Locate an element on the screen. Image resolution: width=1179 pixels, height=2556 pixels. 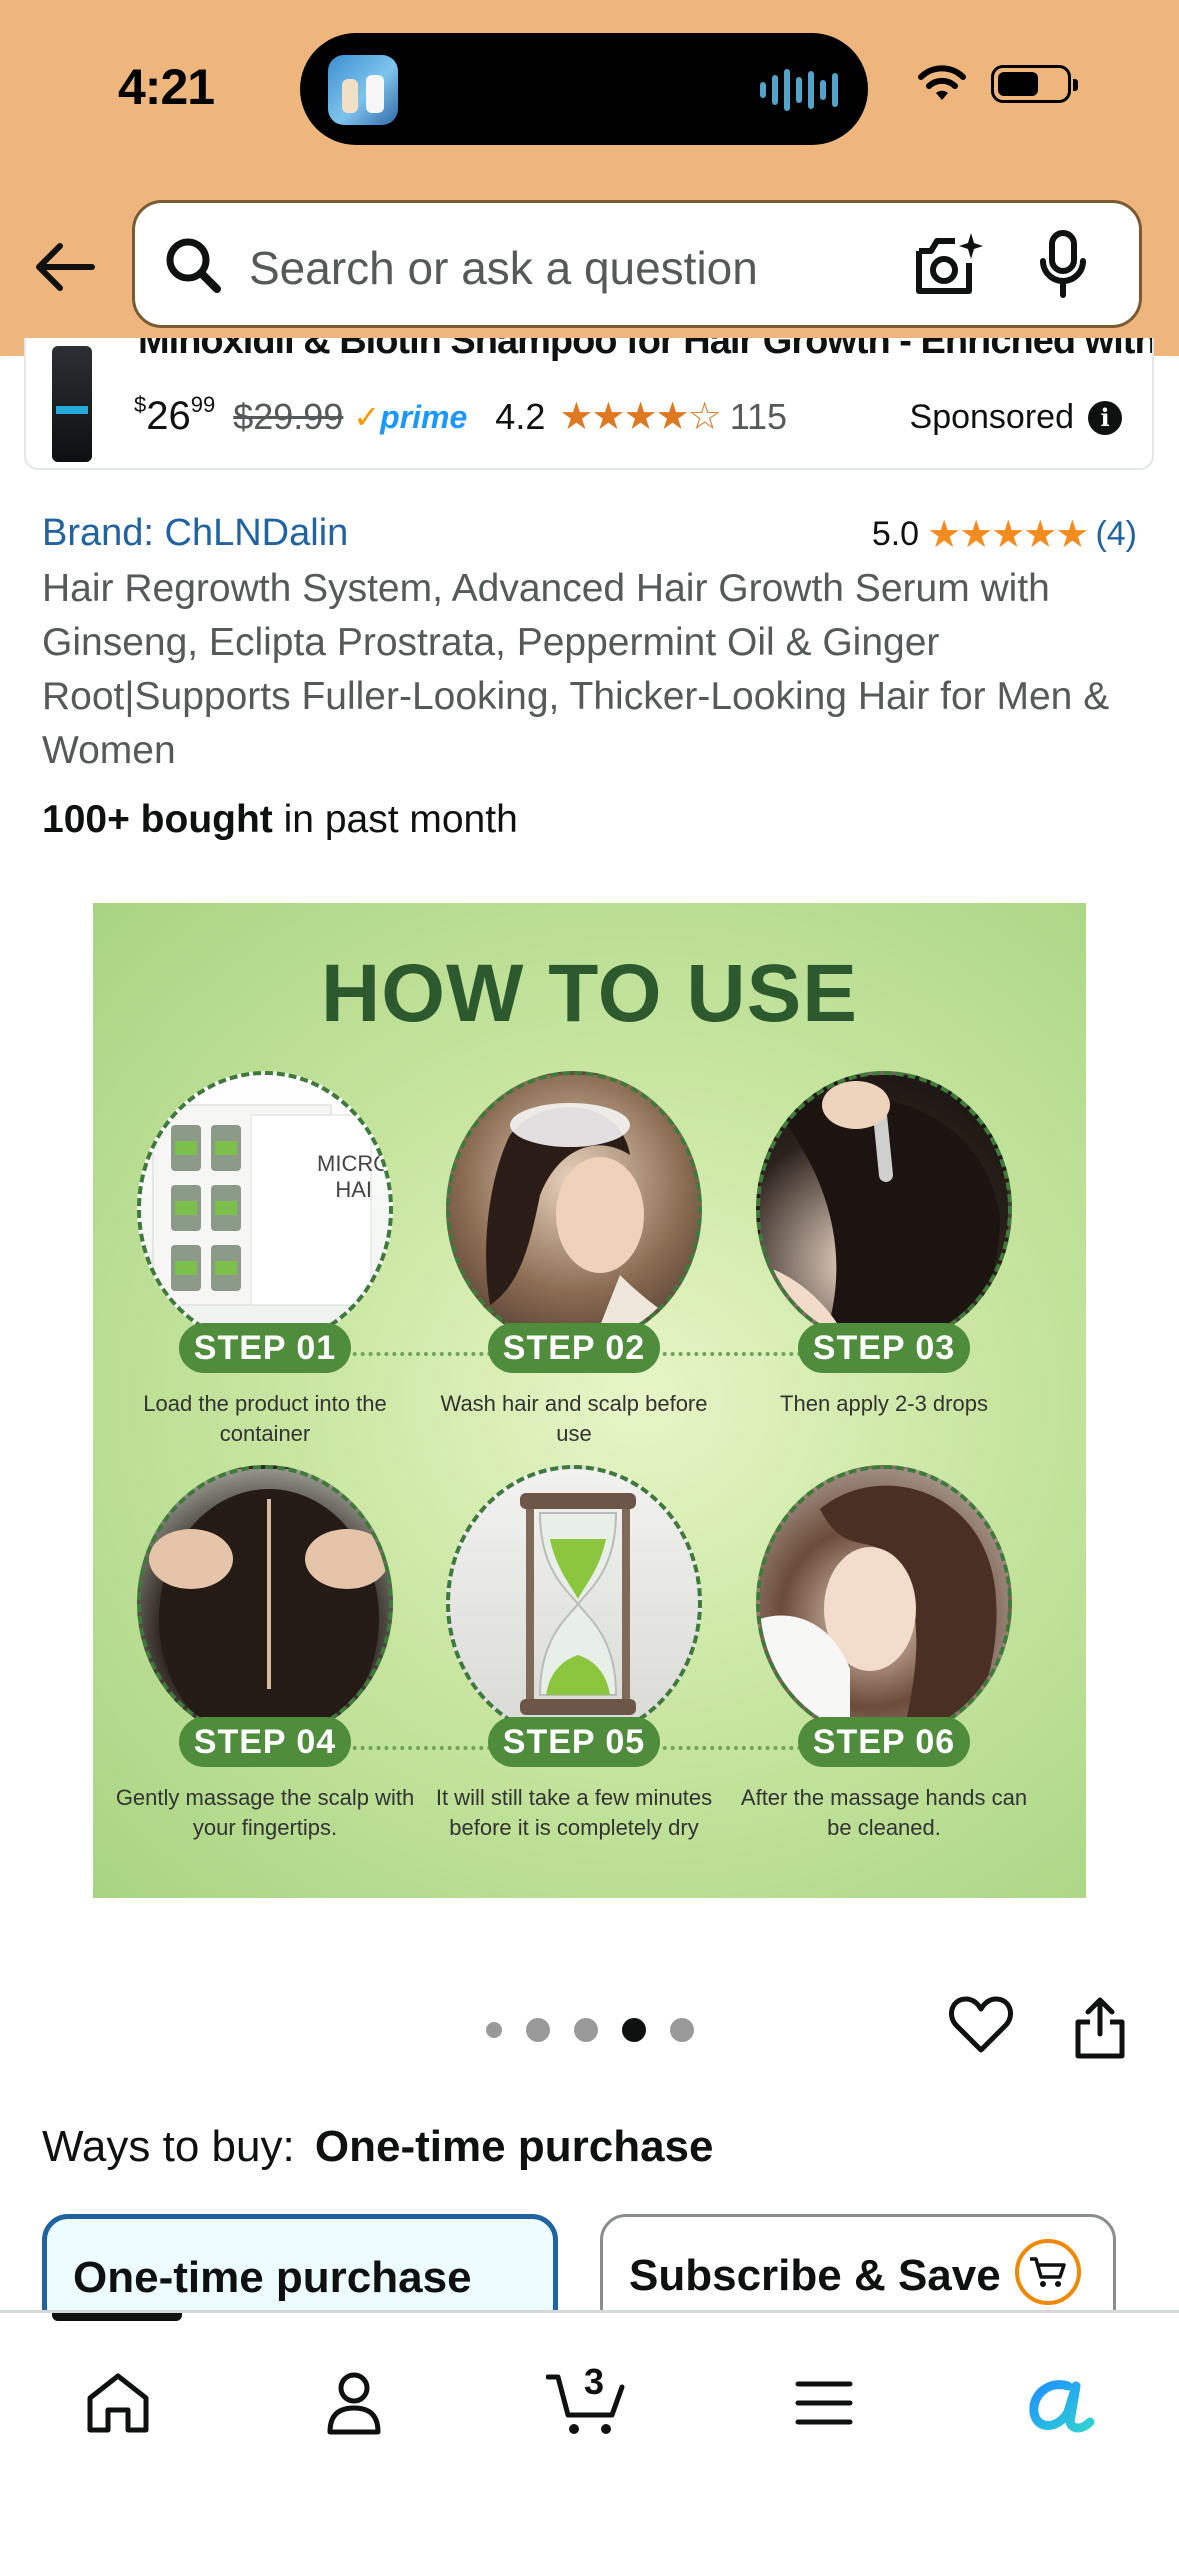
nav-menu is located at coordinates (824, 2403).